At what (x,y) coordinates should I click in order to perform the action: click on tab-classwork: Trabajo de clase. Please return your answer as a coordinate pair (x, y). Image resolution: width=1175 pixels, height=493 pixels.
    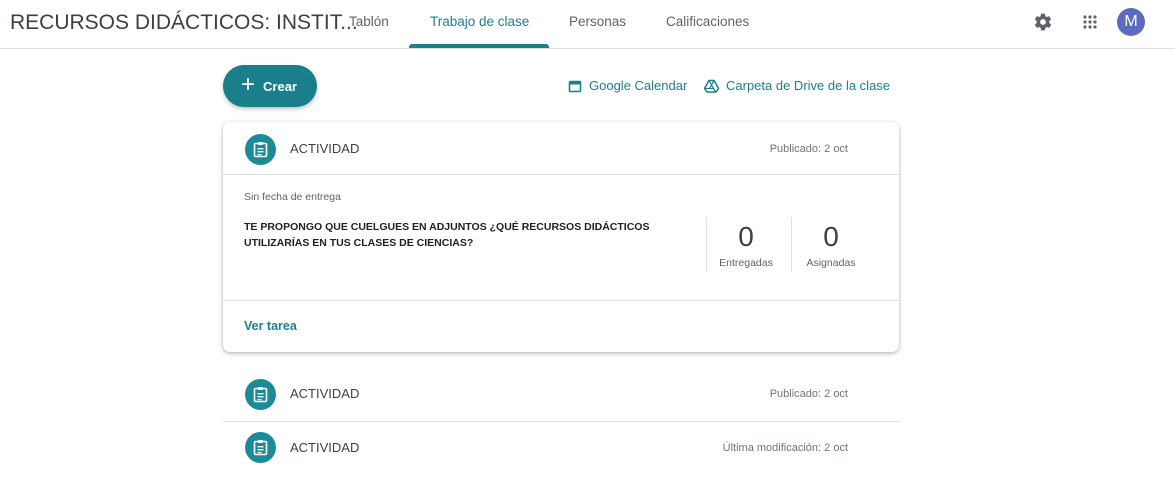
    Looking at the image, I should click on (479, 21).